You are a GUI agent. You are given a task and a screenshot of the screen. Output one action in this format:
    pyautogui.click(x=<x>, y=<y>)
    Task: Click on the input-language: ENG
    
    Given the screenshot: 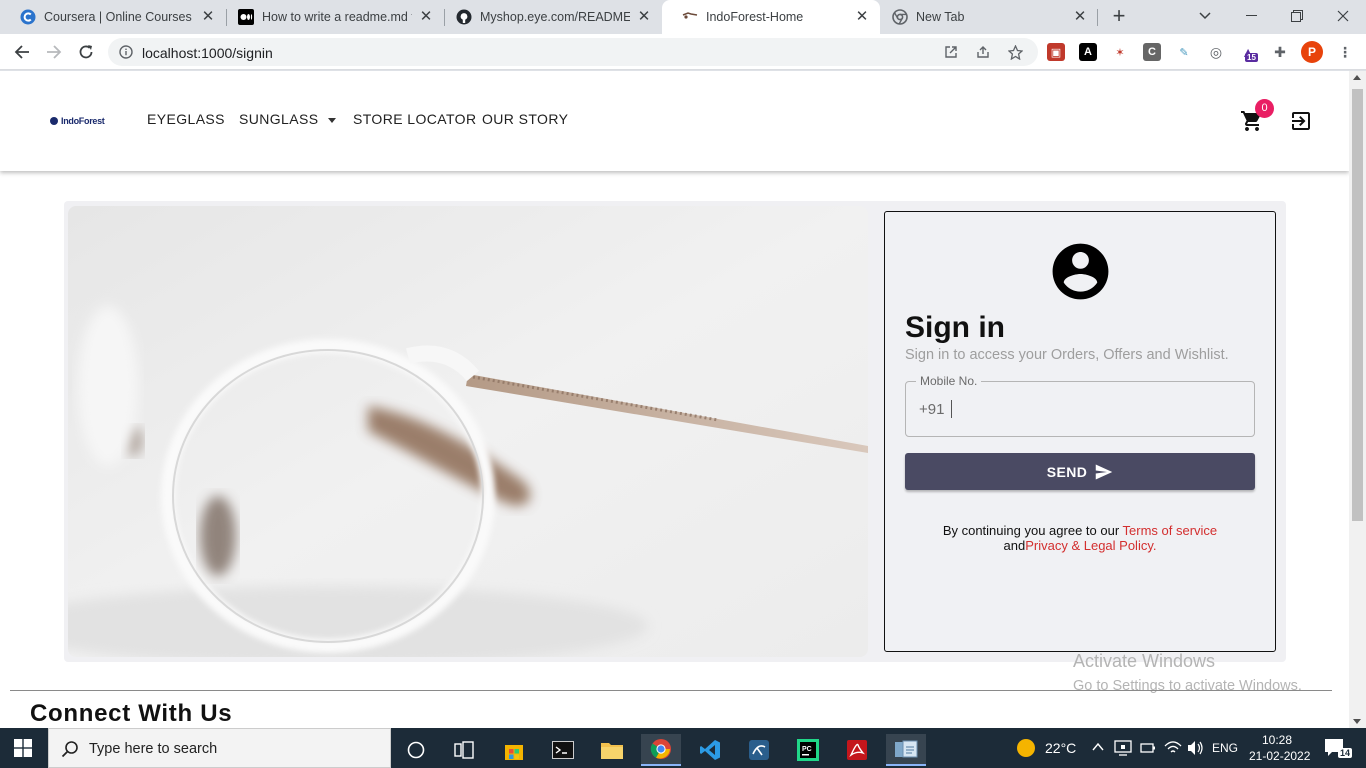 What is the action you would take?
    pyautogui.click(x=1225, y=748)
    